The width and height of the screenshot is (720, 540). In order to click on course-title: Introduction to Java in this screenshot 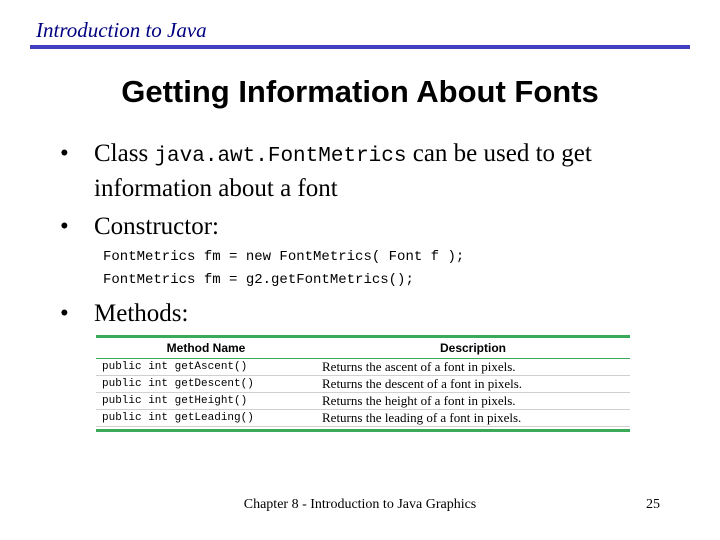, I will do `click(121, 30)`.